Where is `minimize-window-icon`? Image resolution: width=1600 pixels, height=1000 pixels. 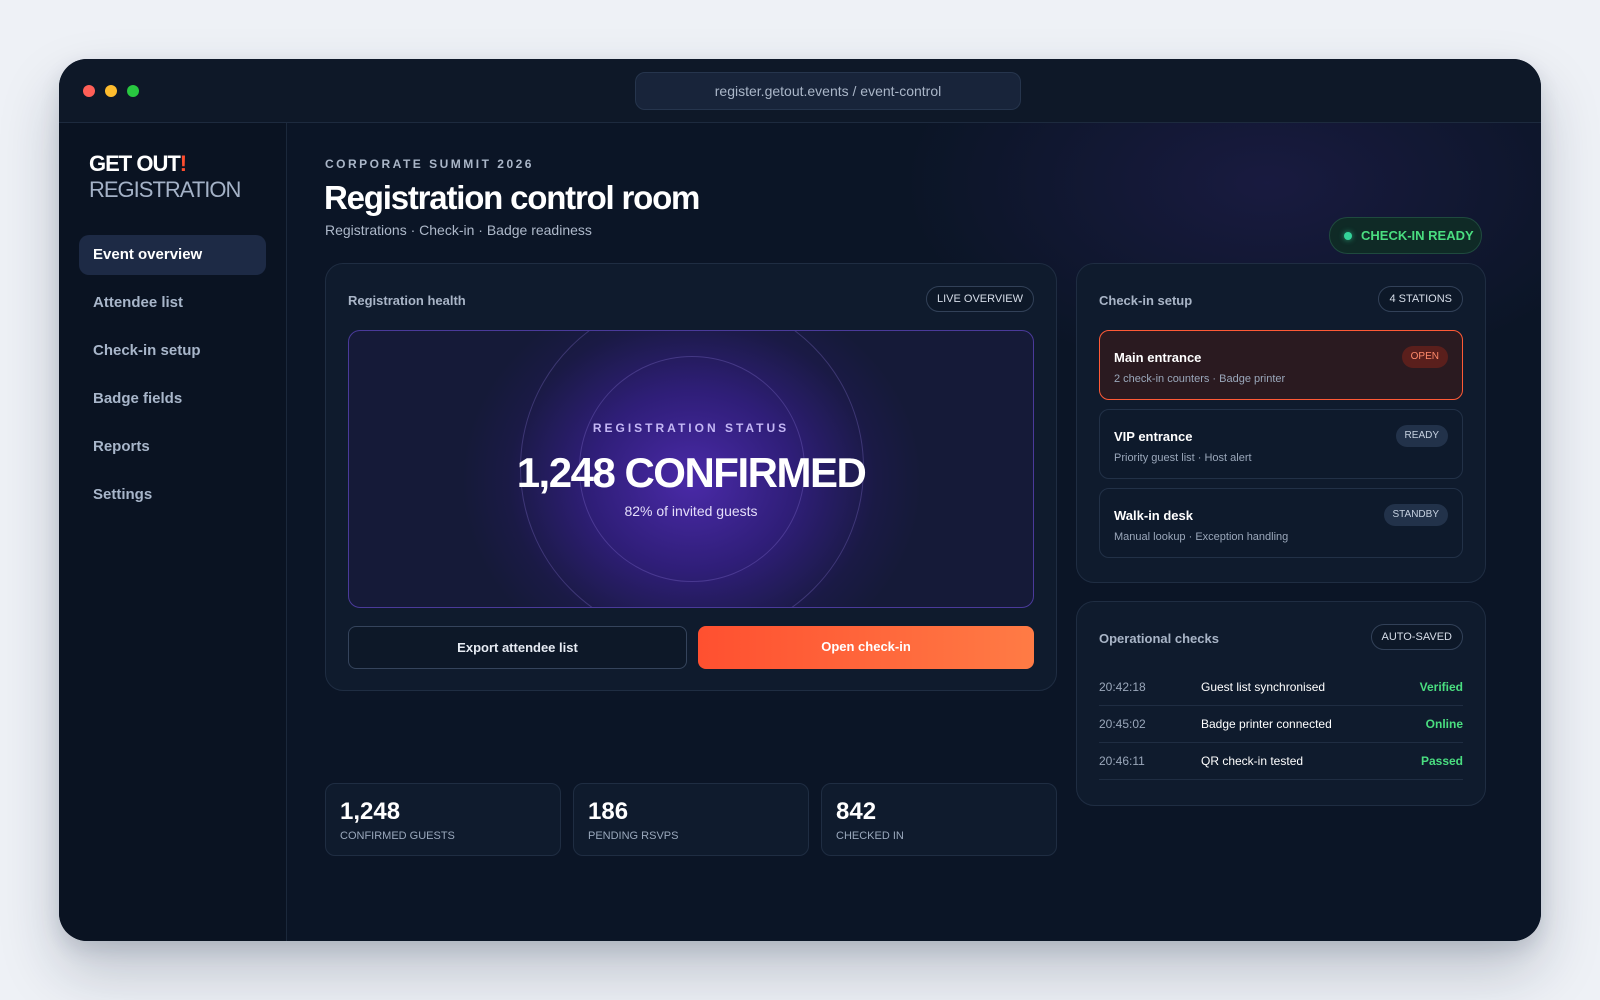
minimize-window-icon is located at coordinates (111, 91).